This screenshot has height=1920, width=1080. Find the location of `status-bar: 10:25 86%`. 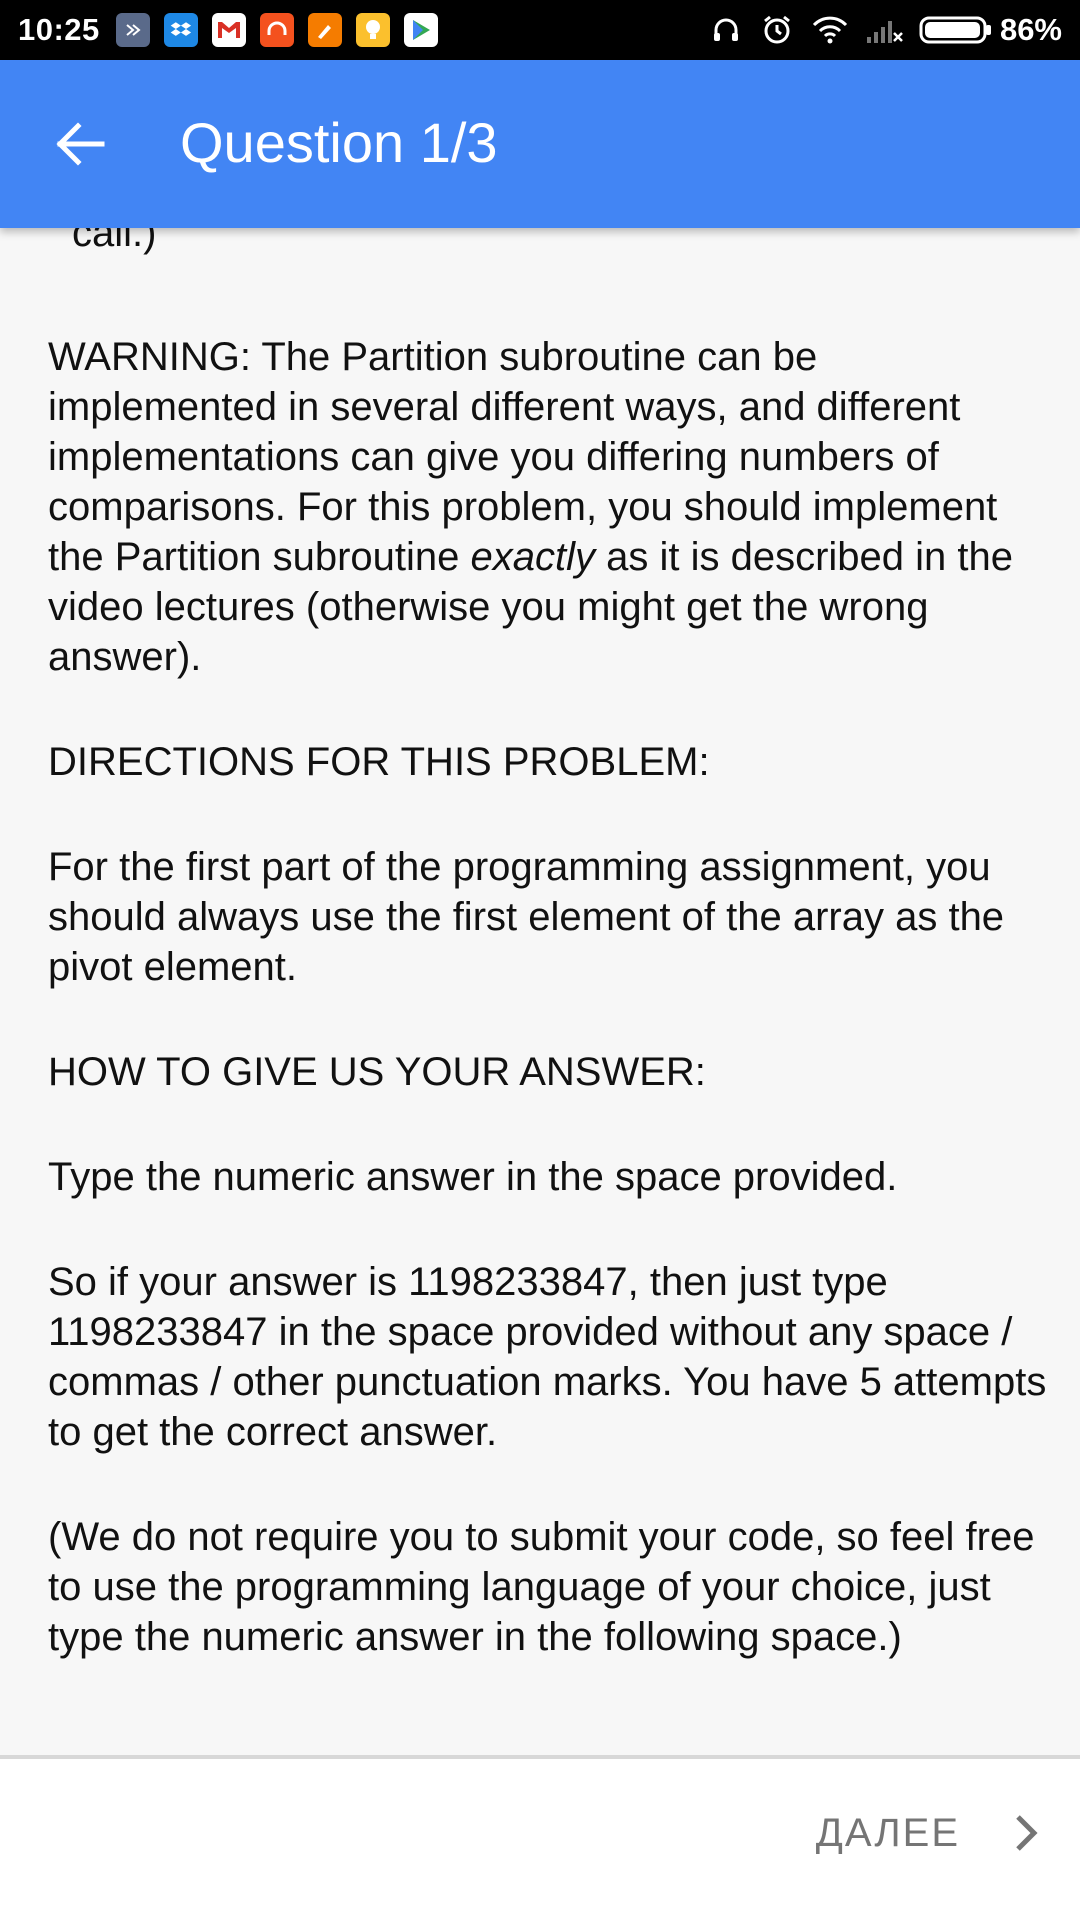

status-bar: 10:25 86% is located at coordinates (540, 30).